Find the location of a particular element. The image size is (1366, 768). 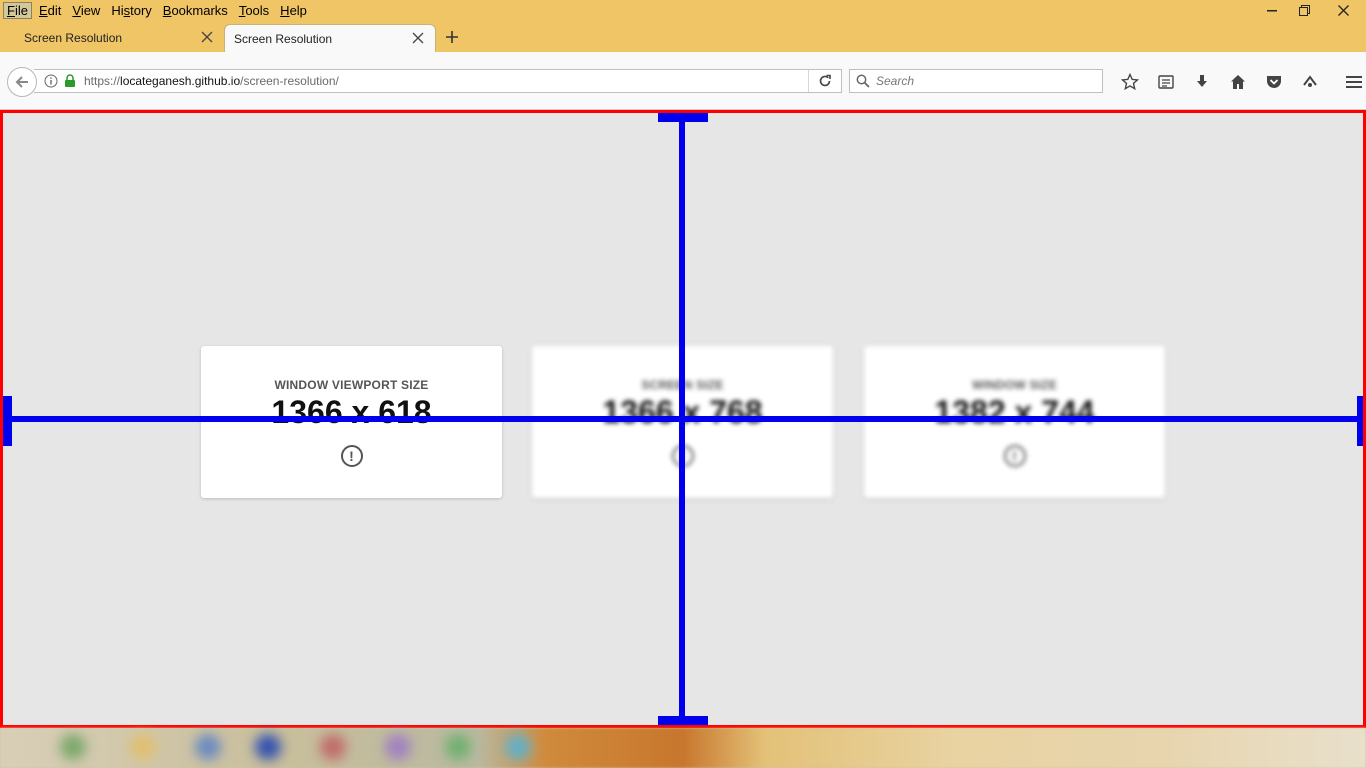

close-window-button is located at coordinates (1343, 10).